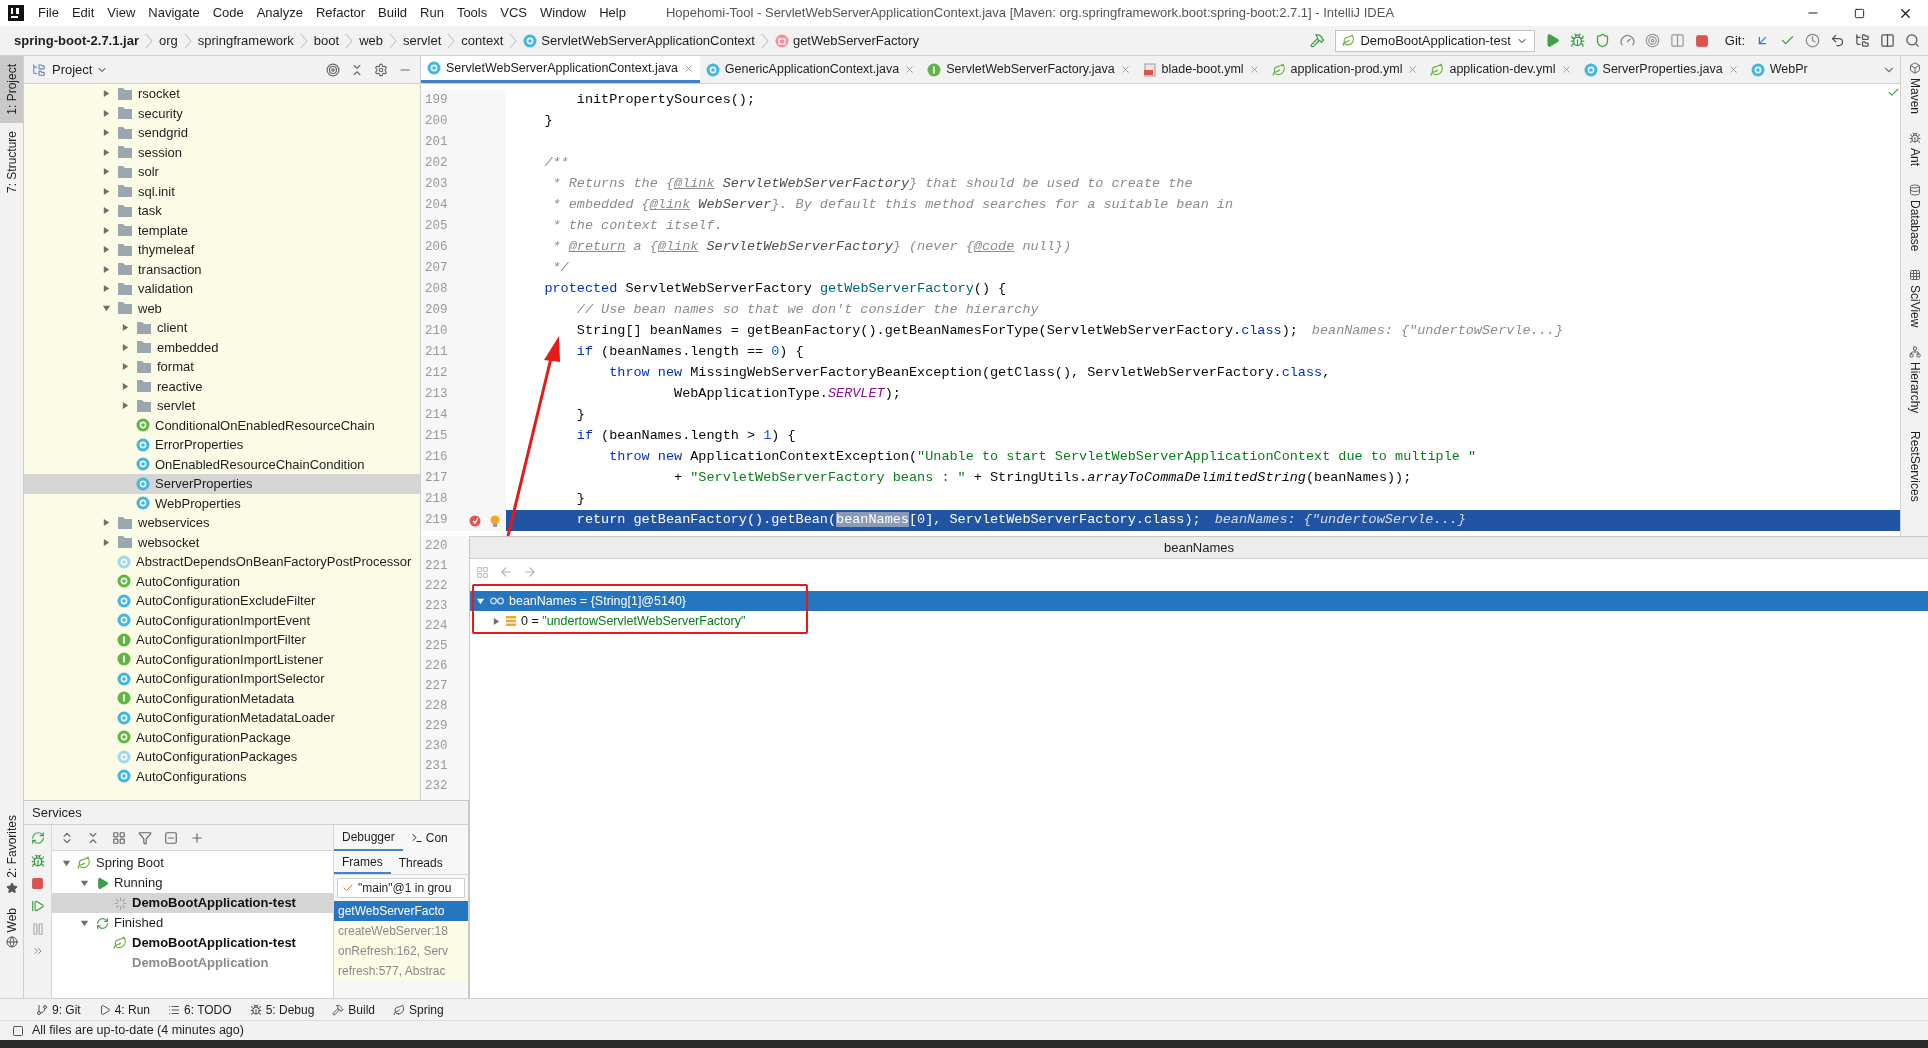 This screenshot has height=1048, width=1928. What do you see at coordinates (1627, 40) in the screenshot?
I see `profiler-icon` at bounding box center [1627, 40].